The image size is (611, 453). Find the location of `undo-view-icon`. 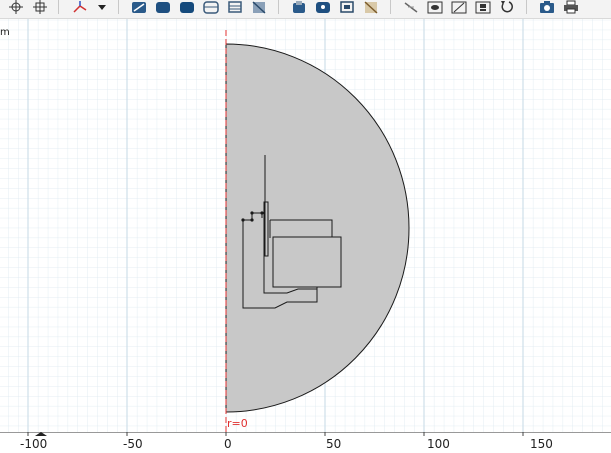

undo-view-icon is located at coordinates (507, 7).